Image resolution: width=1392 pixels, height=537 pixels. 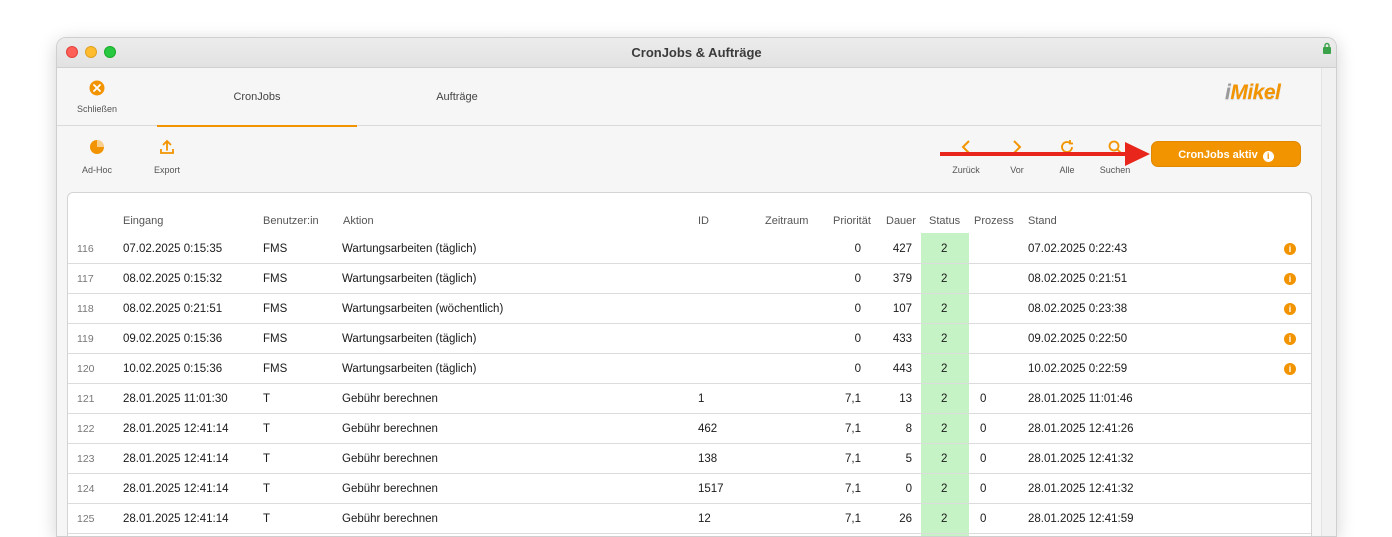 I want to click on cell-dauer: 8, so click(x=908, y=429).